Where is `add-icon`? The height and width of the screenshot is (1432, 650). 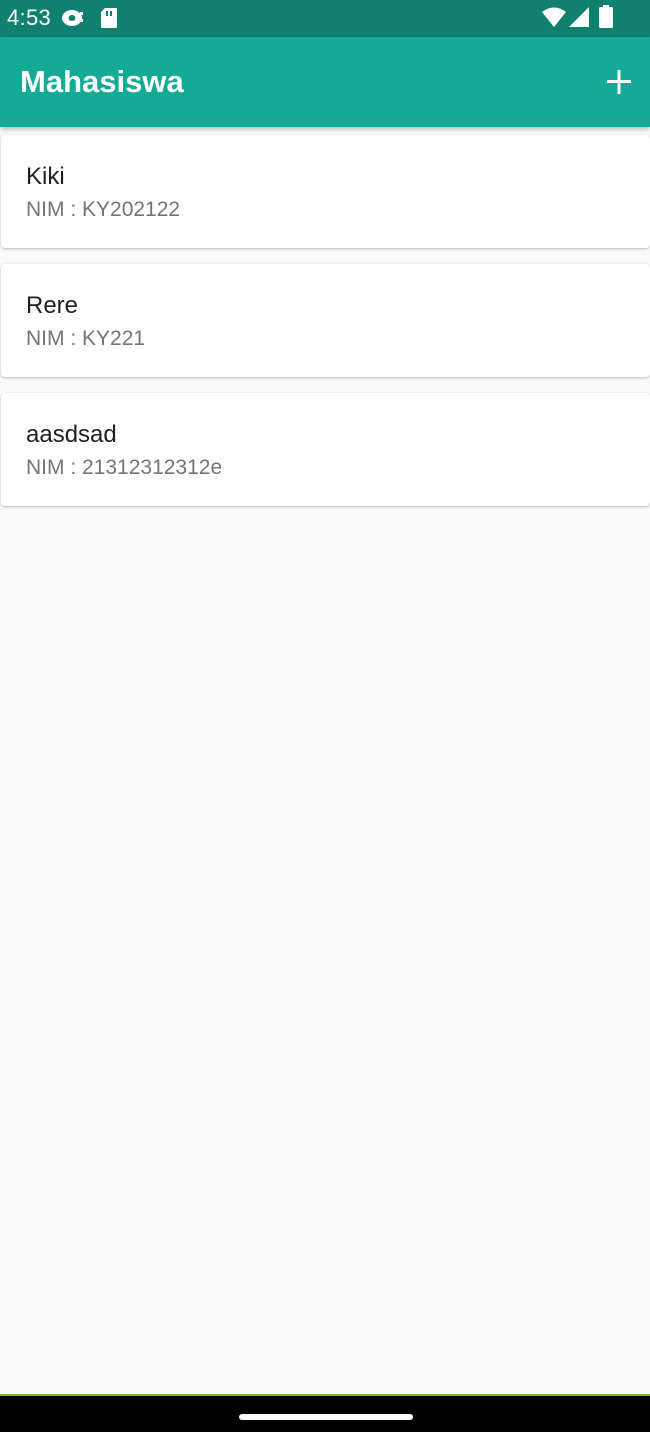 add-icon is located at coordinates (619, 82).